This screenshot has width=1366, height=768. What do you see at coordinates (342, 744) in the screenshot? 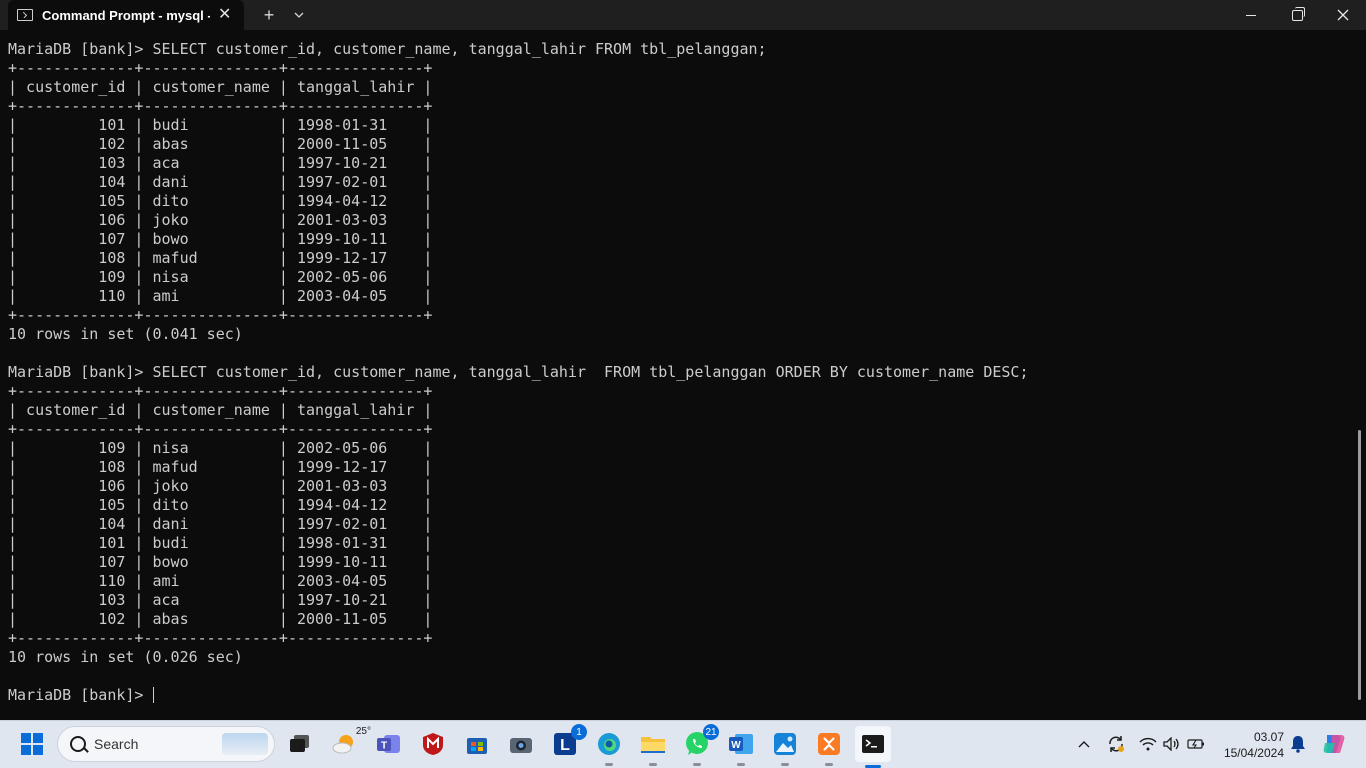
I see `weather-icon` at bounding box center [342, 744].